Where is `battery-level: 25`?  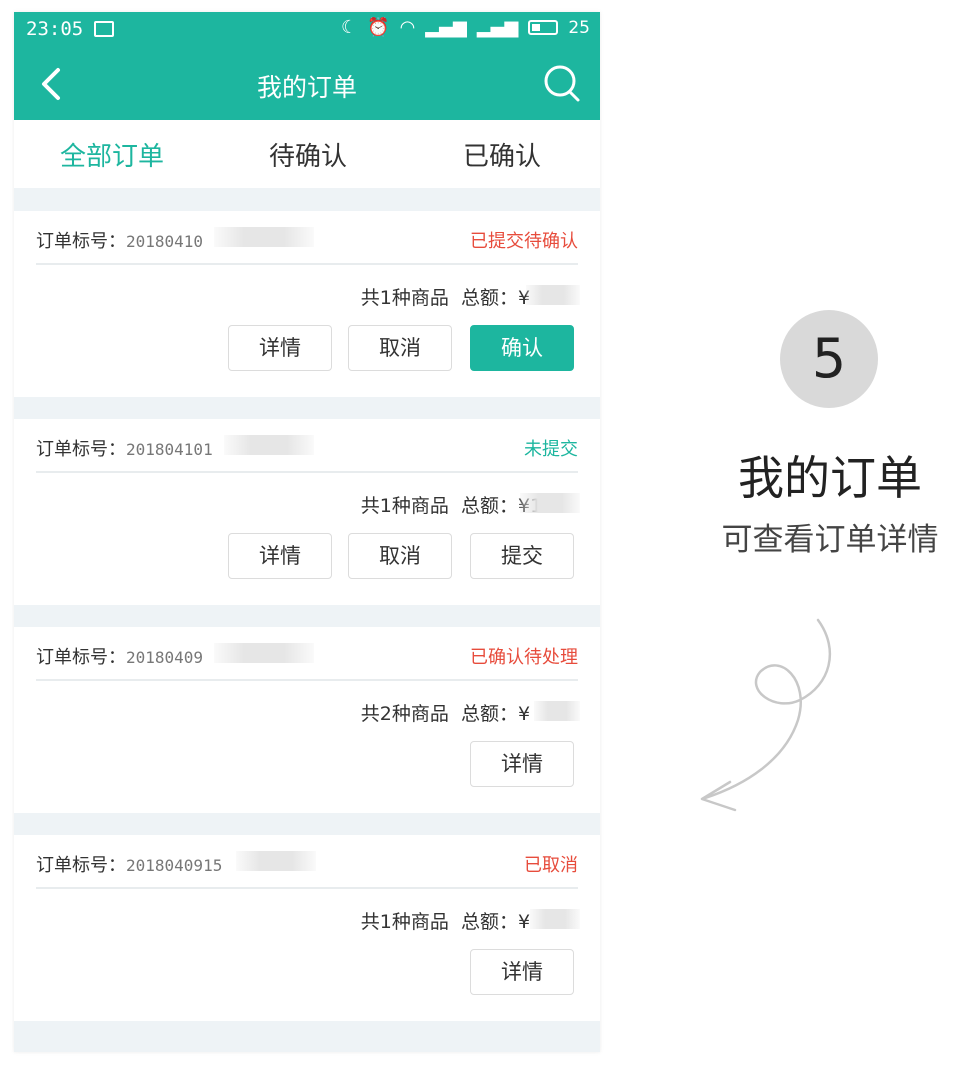 battery-level: 25 is located at coordinates (579, 27).